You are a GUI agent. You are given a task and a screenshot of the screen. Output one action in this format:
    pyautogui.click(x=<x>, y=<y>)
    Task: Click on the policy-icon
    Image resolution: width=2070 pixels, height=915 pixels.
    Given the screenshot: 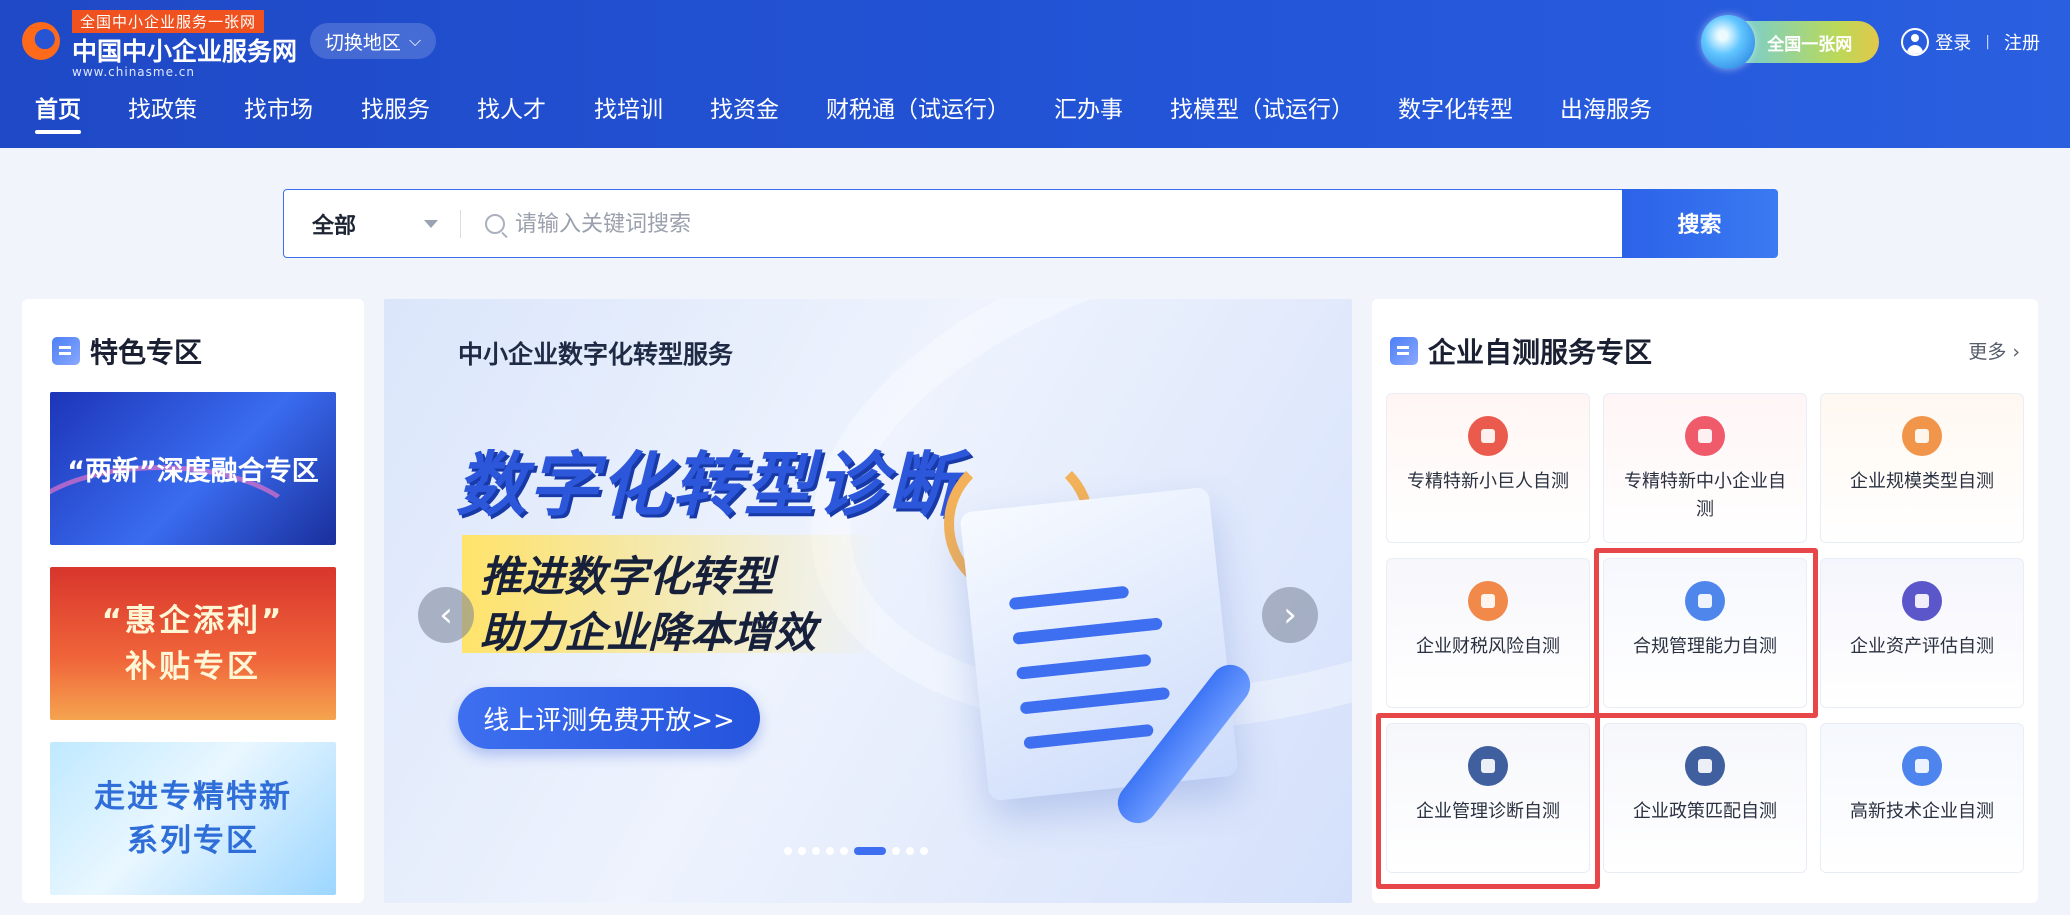 What is the action you would take?
    pyautogui.click(x=1705, y=766)
    